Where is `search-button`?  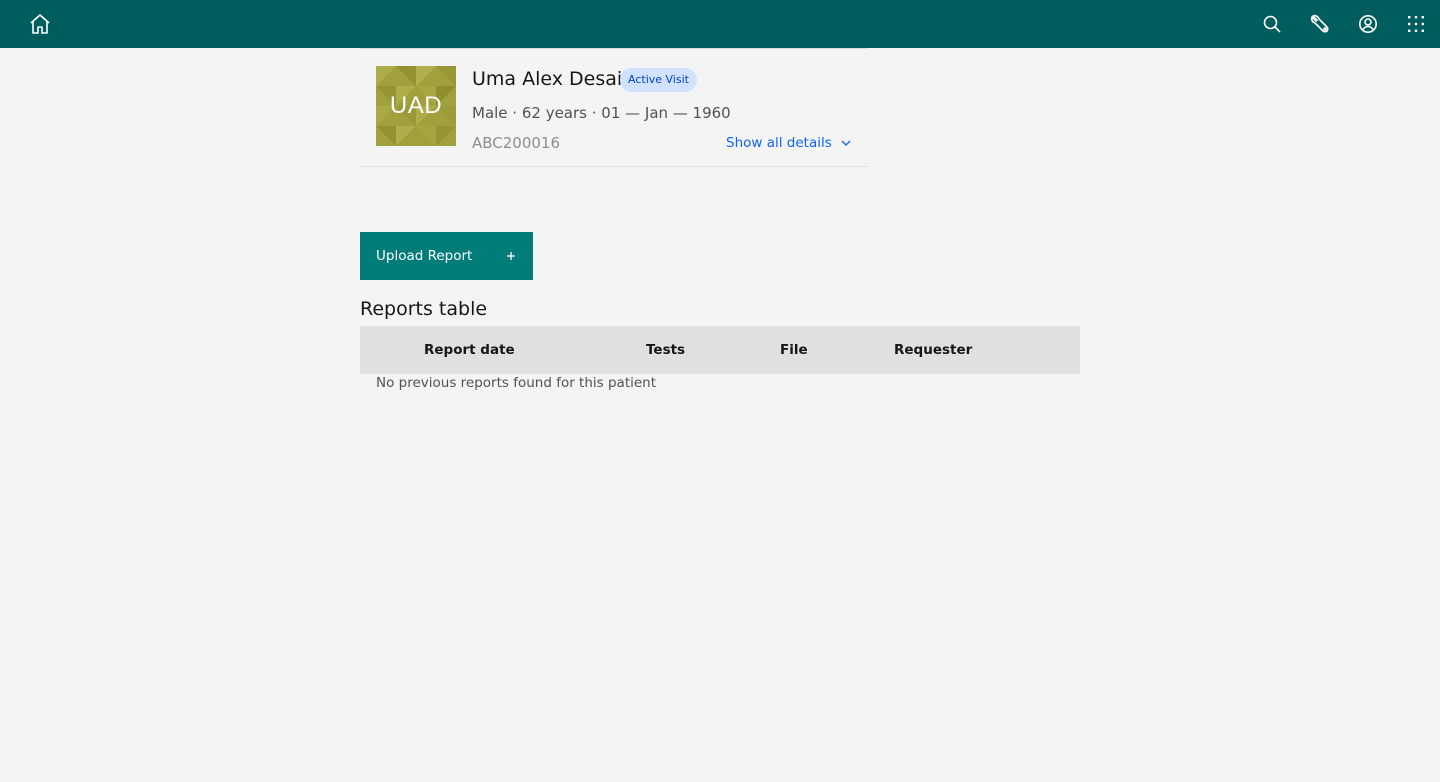 search-button is located at coordinates (1272, 24).